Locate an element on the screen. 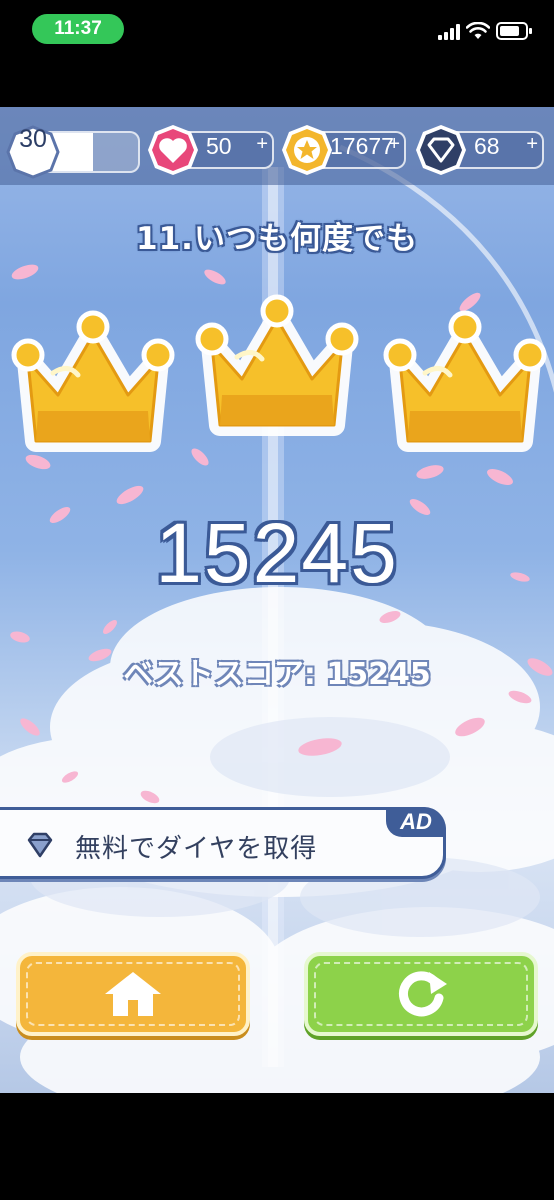 This screenshot has height=1200, width=554. top-hud: 30 50 + 17677 + 68 + is located at coordinates (277, 146).